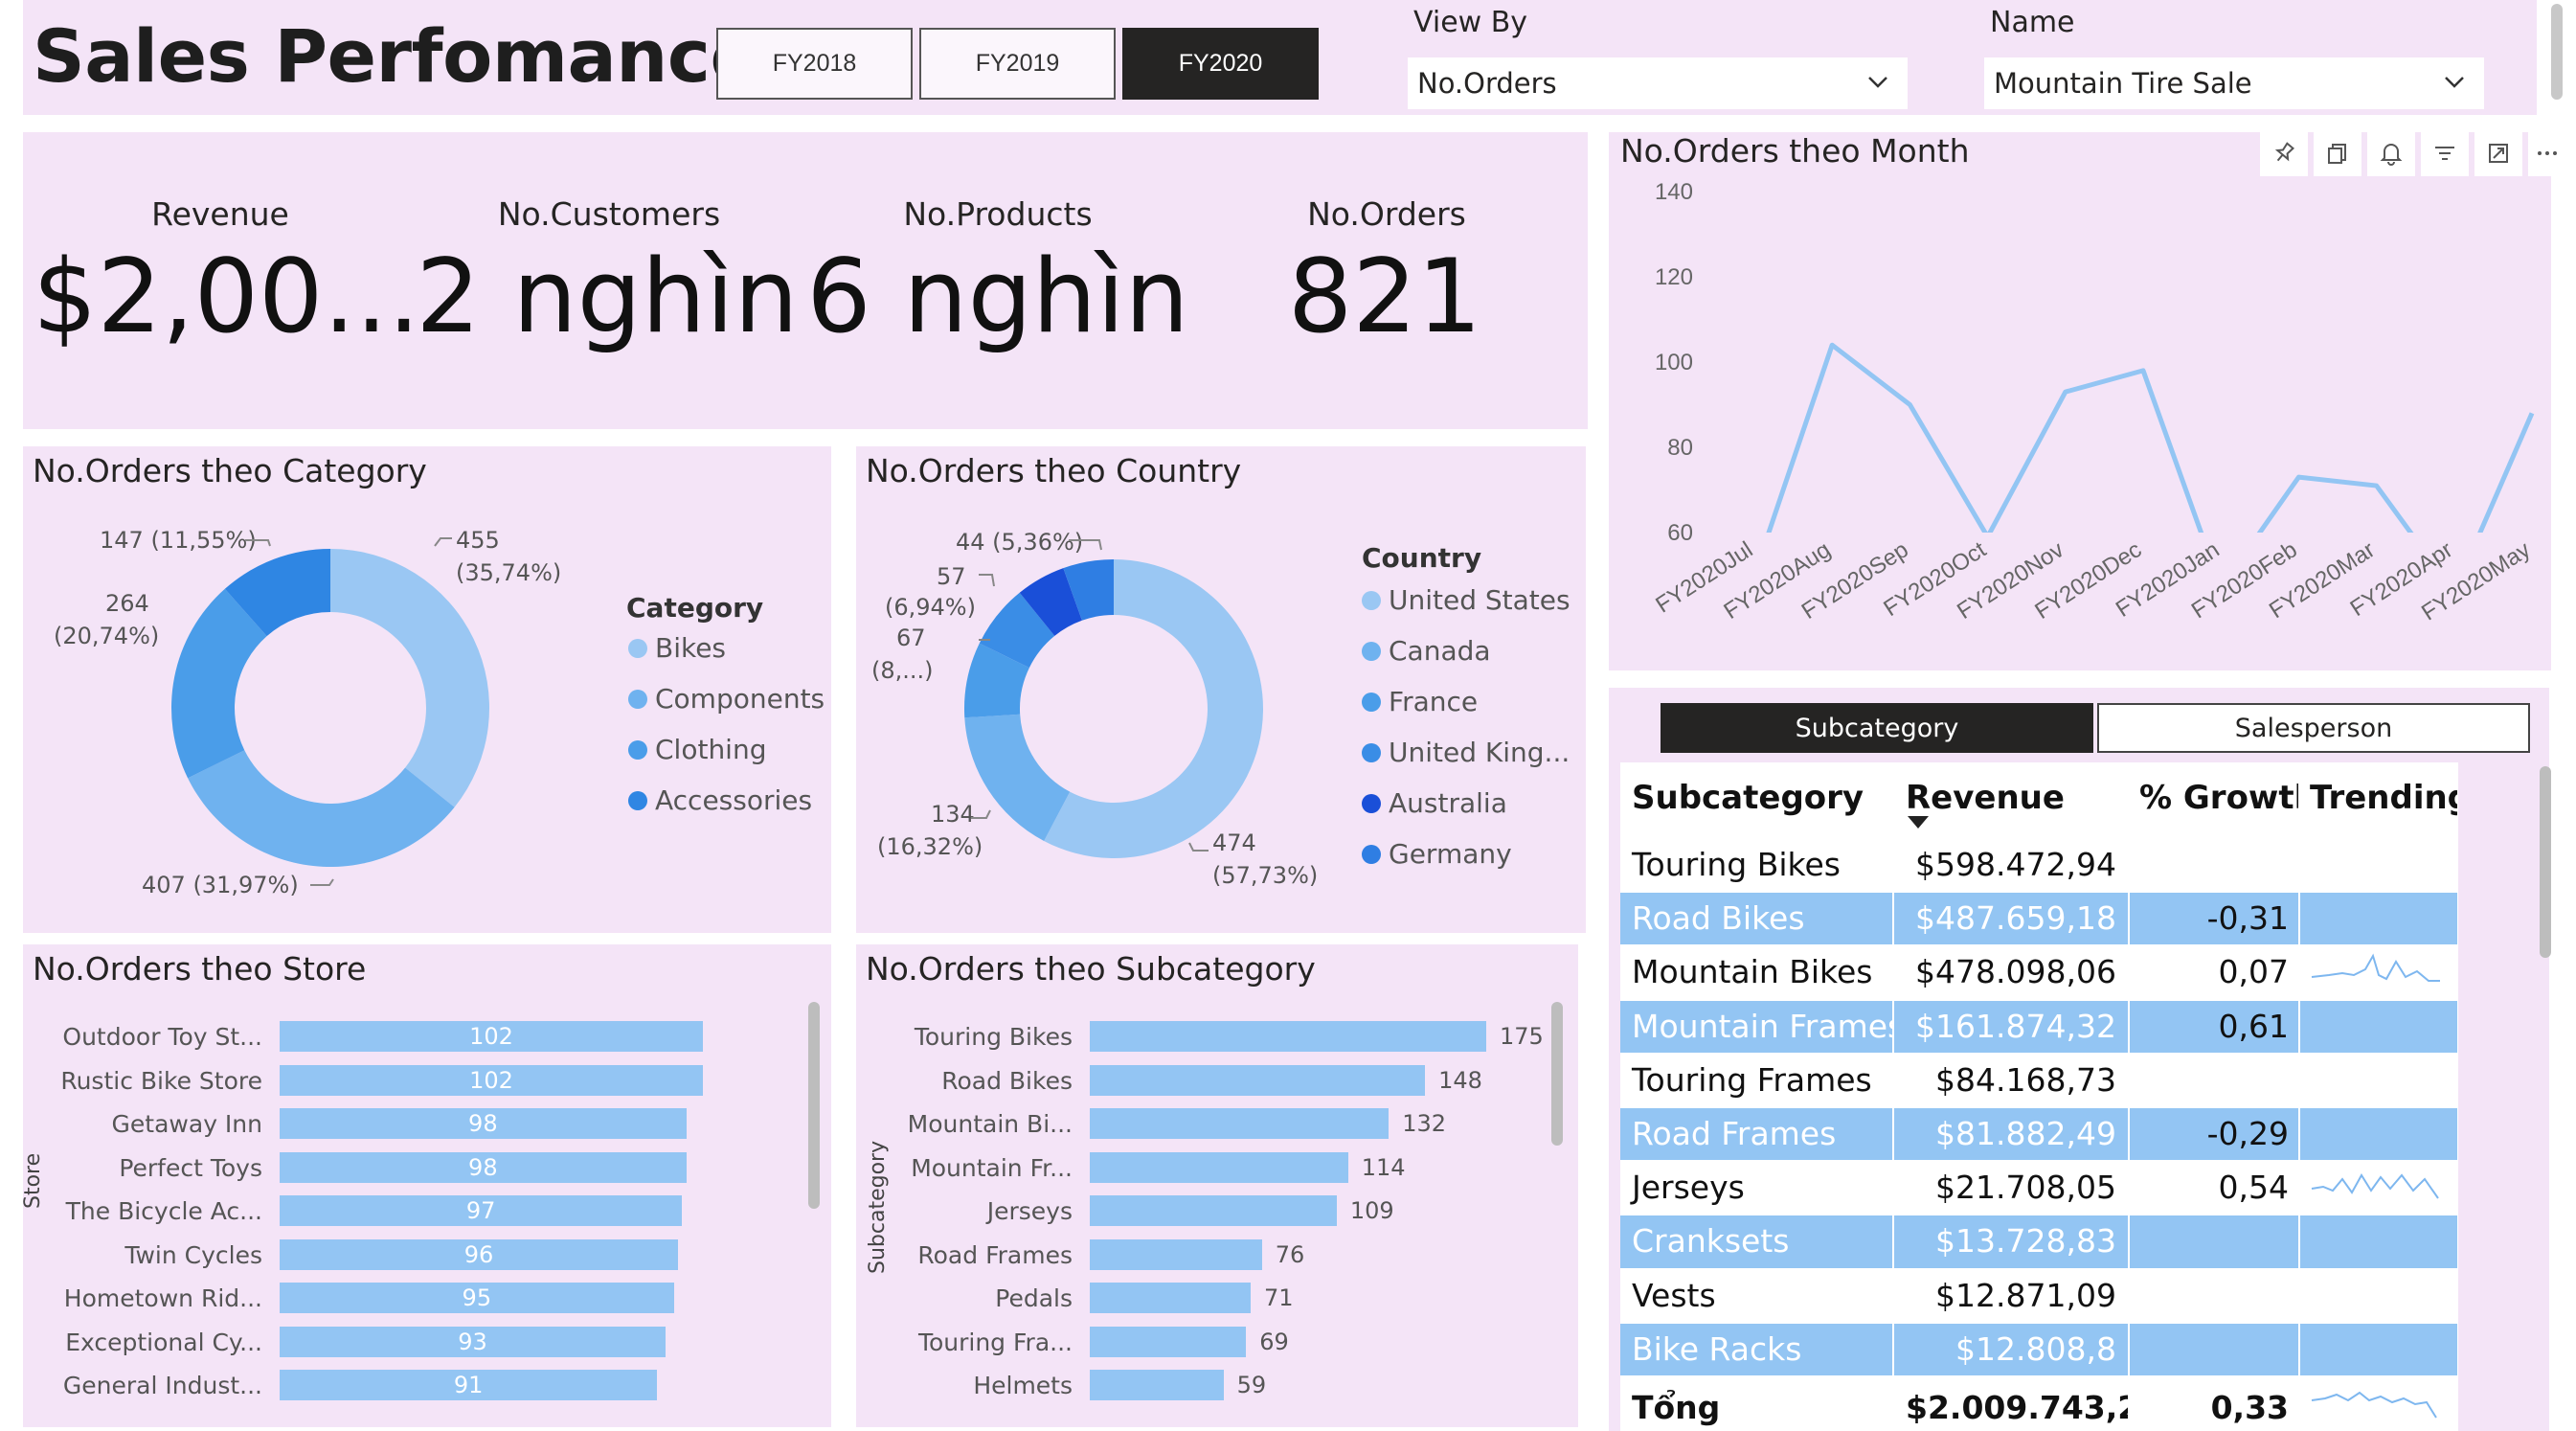 This screenshot has width=2576, height=1431. Describe the element at coordinates (1437, 854) in the screenshot. I see `country-legend-item-germany: Germany` at that location.